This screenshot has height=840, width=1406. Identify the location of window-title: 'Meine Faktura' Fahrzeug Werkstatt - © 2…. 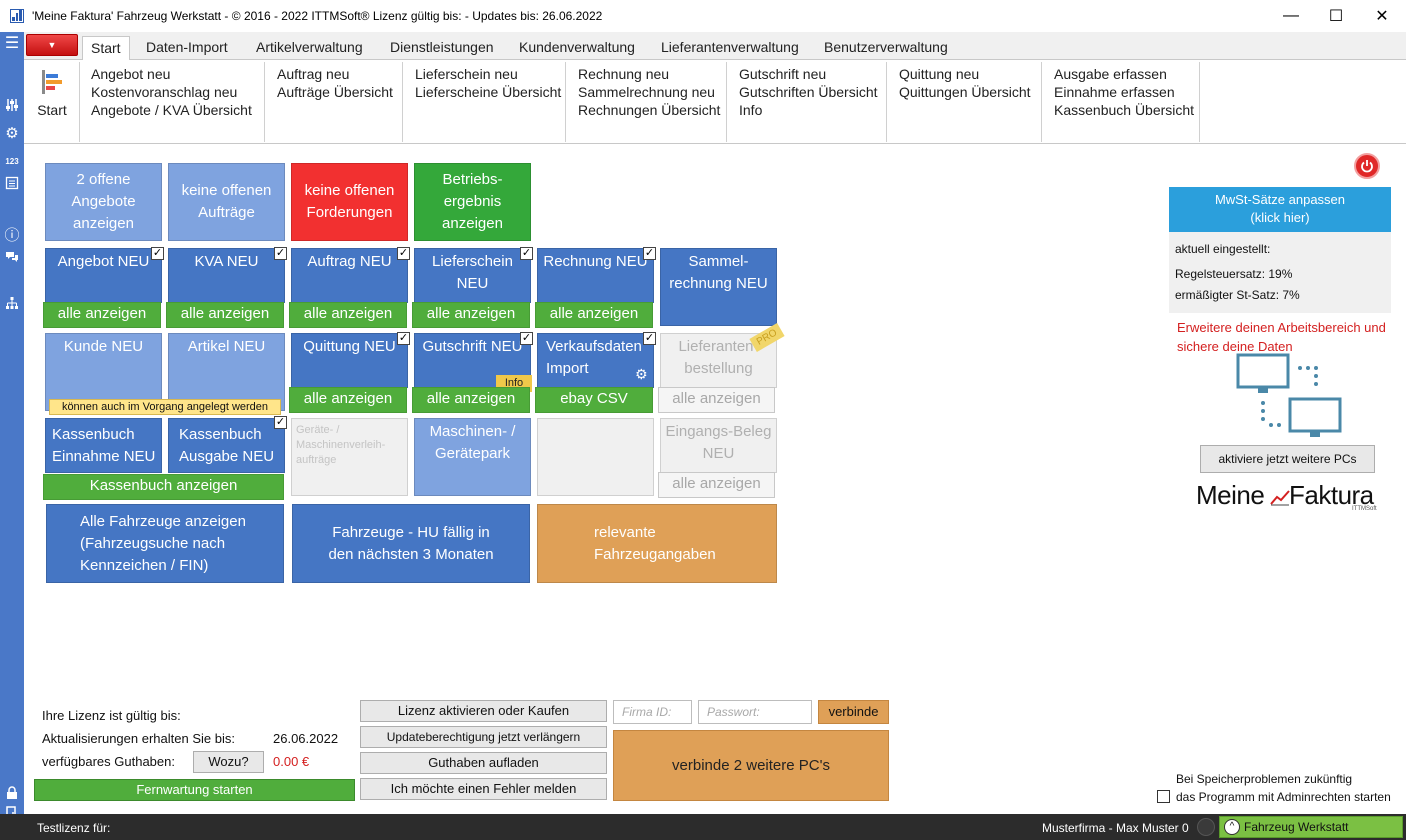
(317, 16).